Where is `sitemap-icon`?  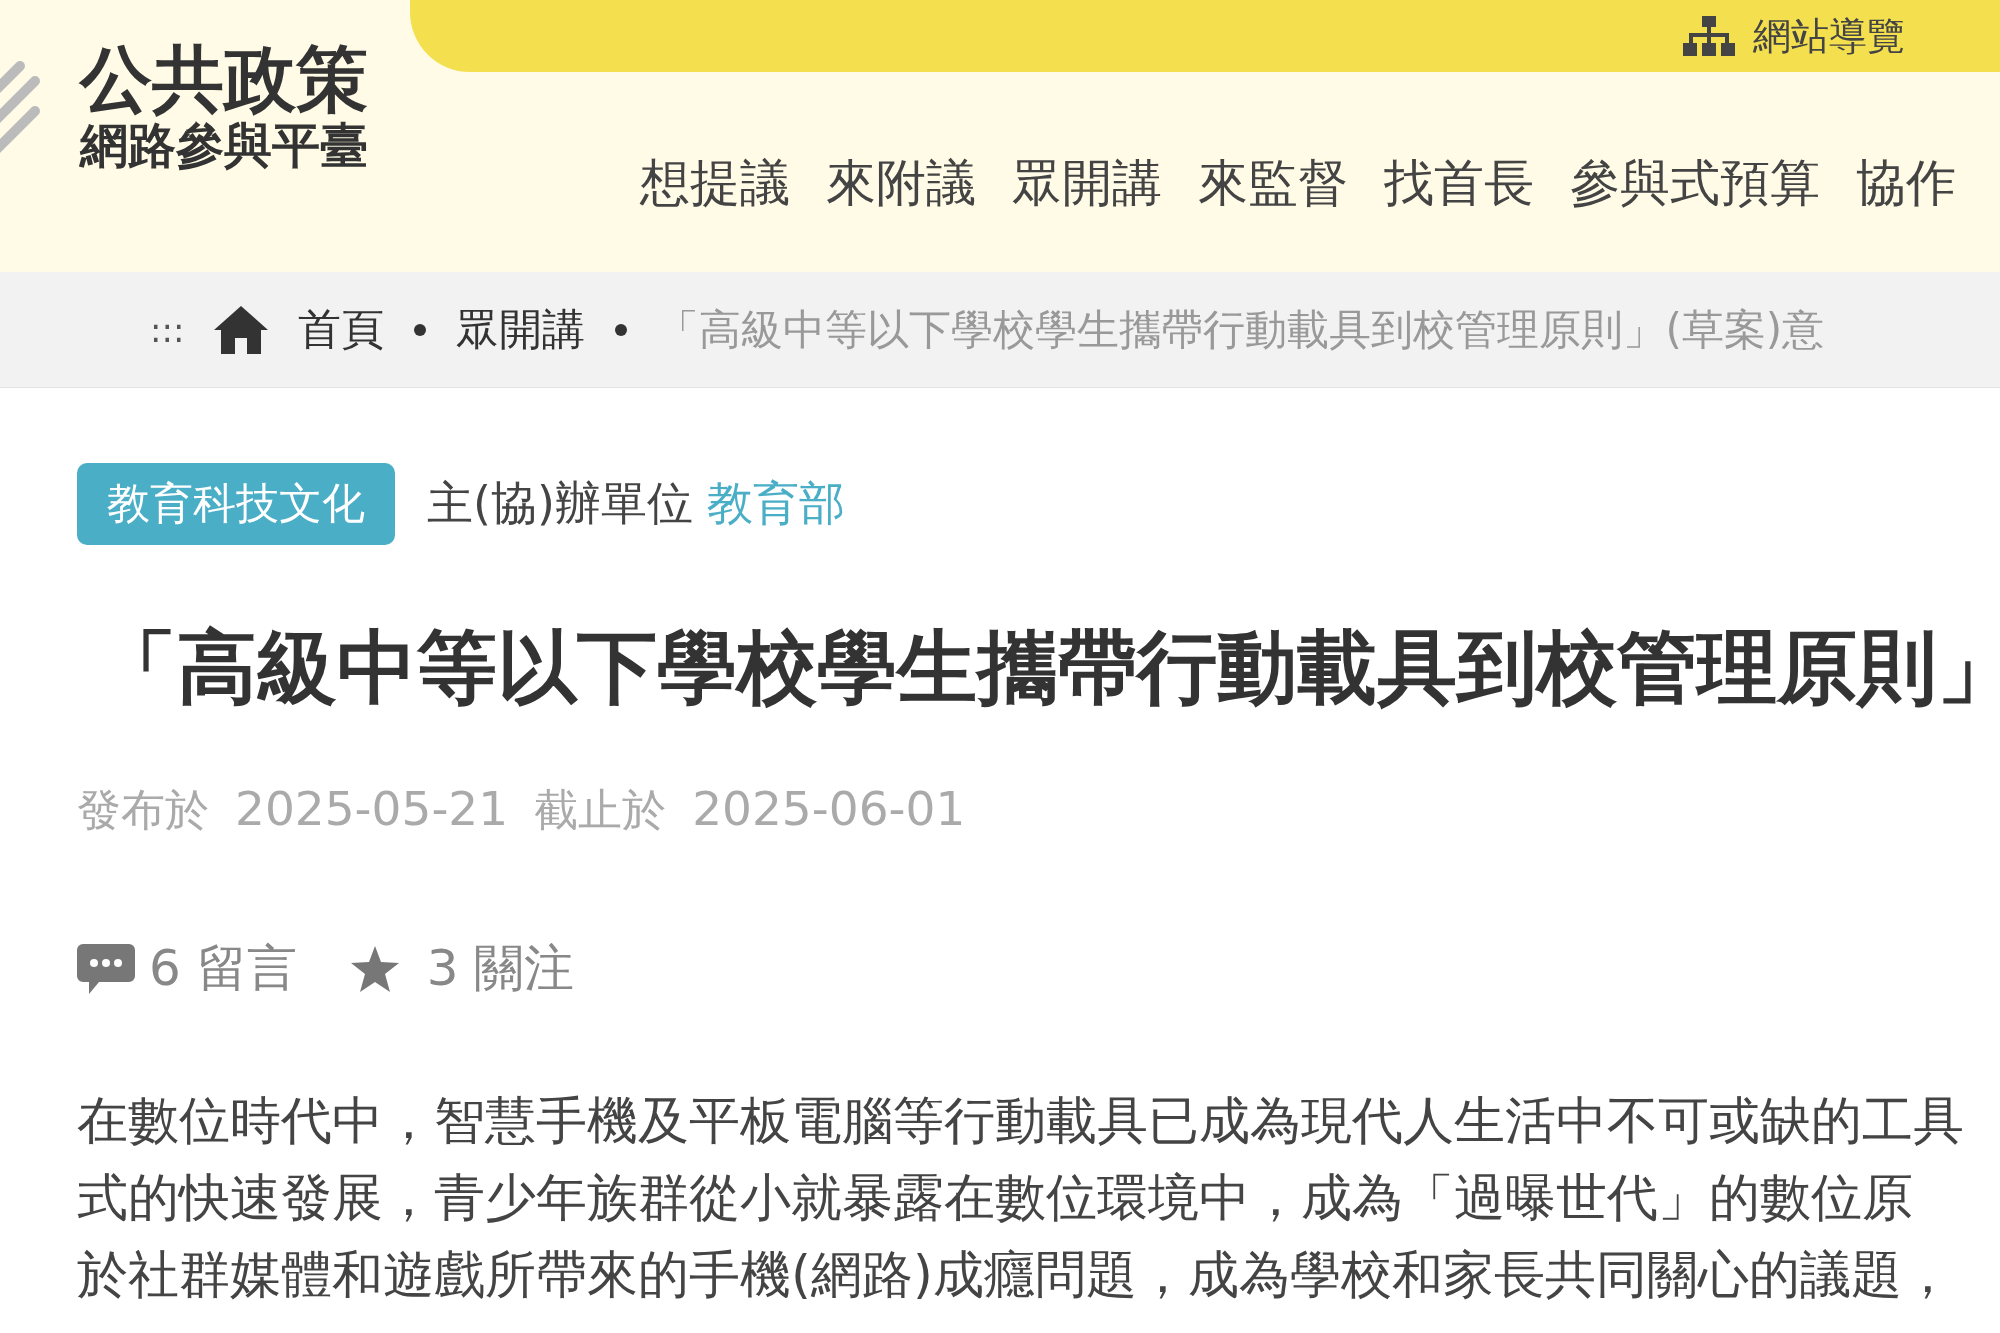 sitemap-icon is located at coordinates (1709, 36).